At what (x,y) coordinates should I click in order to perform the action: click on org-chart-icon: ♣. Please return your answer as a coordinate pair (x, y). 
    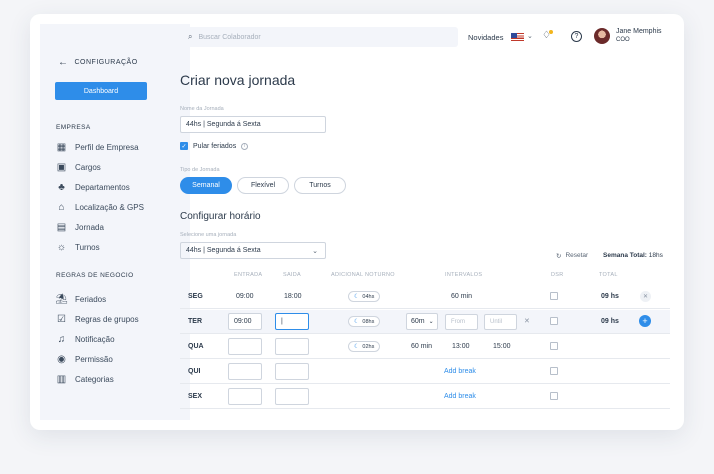
    Looking at the image, I should click on (61, 187).